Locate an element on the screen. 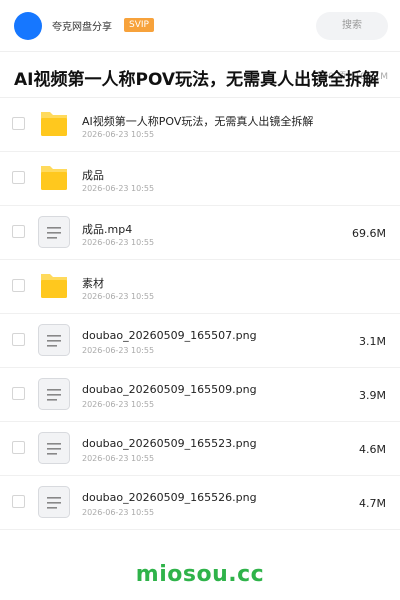  page-title: AI视频第一人称POV玩法，无需真人出镜全拆解 is located at coordinates (197, 80).